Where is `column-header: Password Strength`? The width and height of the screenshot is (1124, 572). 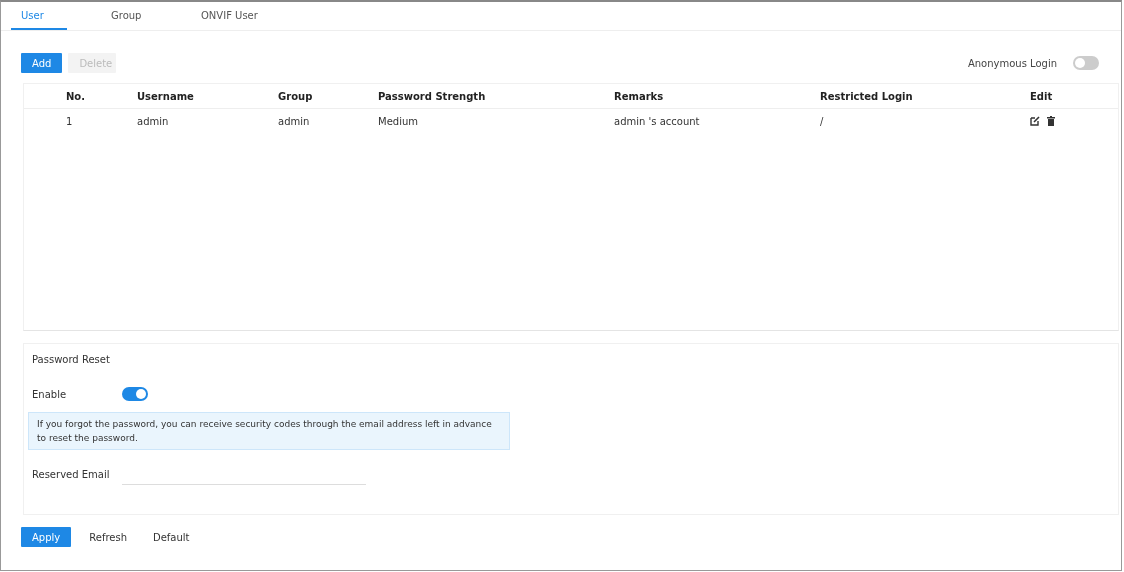
column-header: Password Strength is located at coordinates (432, 96).